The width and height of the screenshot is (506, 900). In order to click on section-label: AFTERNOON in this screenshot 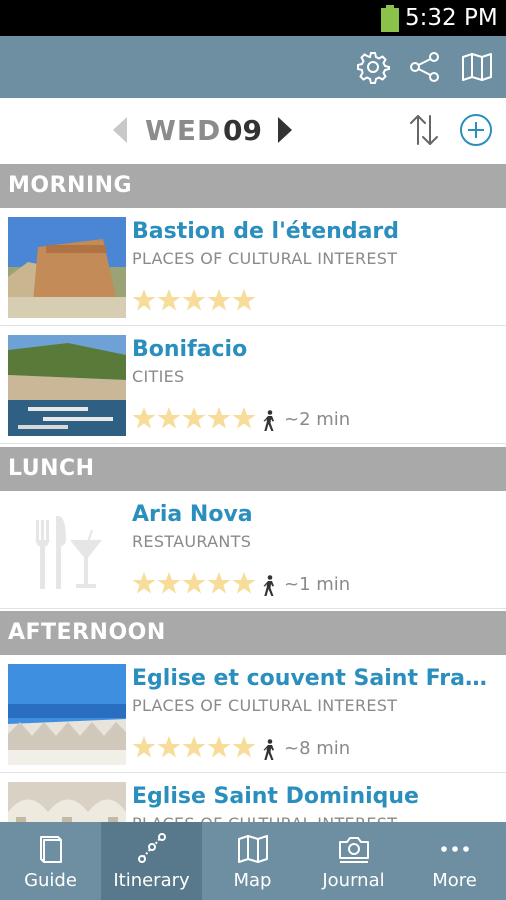, I will do `click(87, 632)`.